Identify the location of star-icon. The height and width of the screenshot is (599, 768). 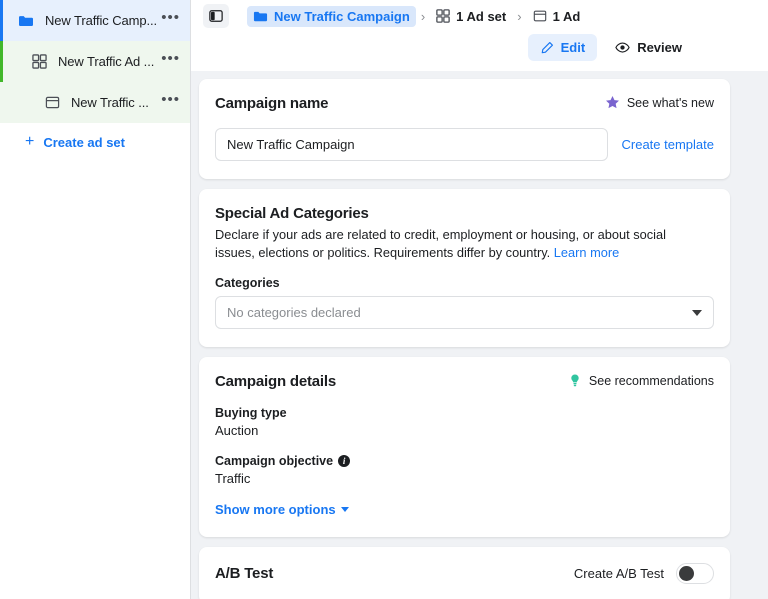
(612, 102).